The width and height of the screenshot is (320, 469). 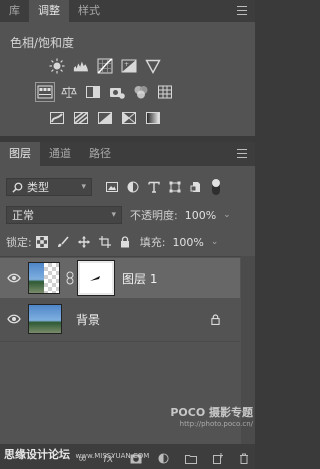 I want to click on blend-mode-dropdown: 正常 ▾, so click(x=64, y=215).